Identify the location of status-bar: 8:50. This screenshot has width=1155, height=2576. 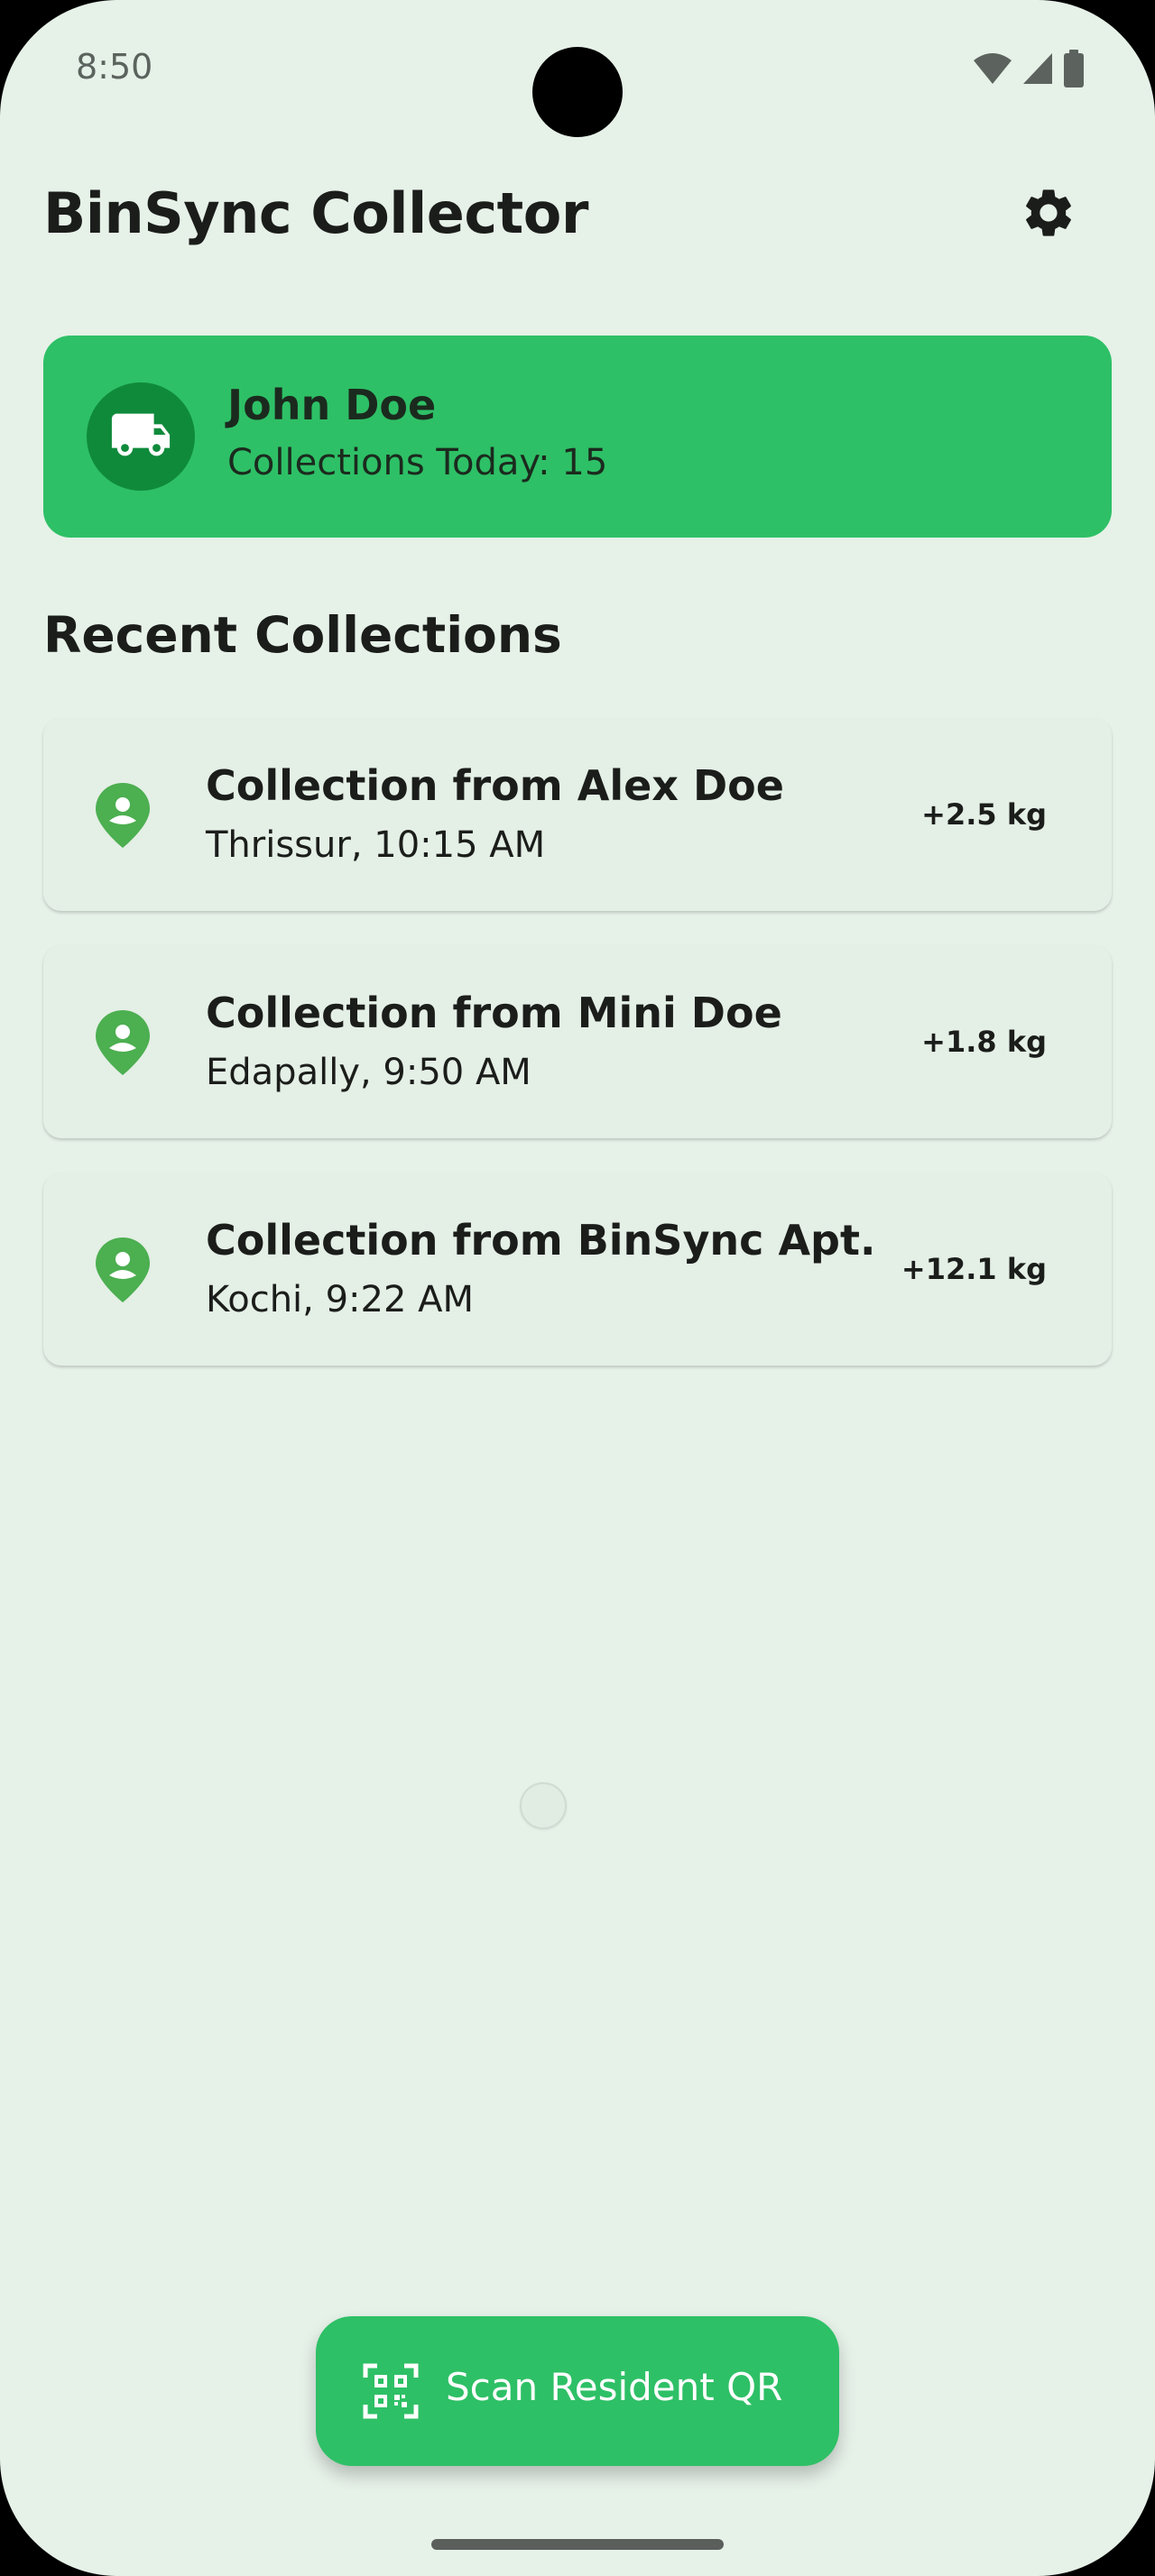
(577, 68).